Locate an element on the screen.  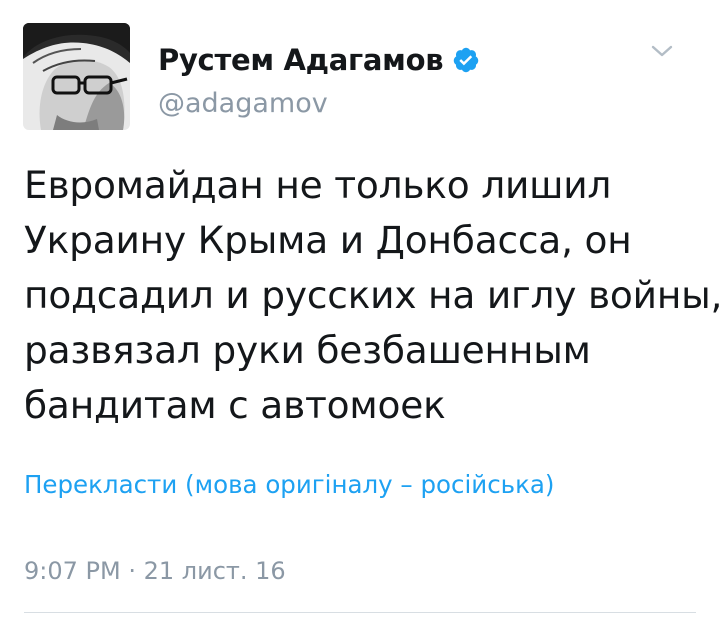
tweet-text-line: Украину Крыма и Донбасса, он is located at coordinates (328, 240).